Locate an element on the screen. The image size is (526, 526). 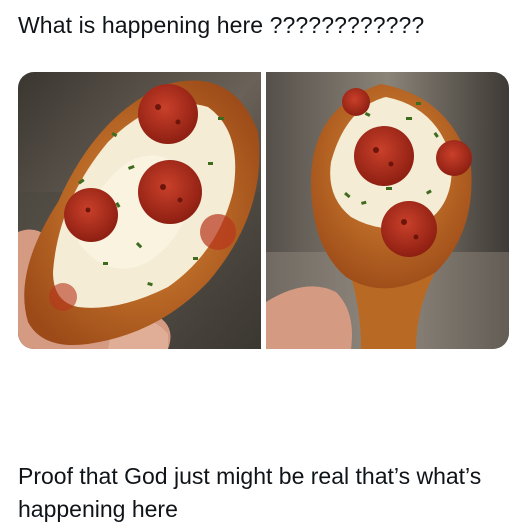
post-header-text: What is happening here ???????????? is located at coordinates (221, 25).